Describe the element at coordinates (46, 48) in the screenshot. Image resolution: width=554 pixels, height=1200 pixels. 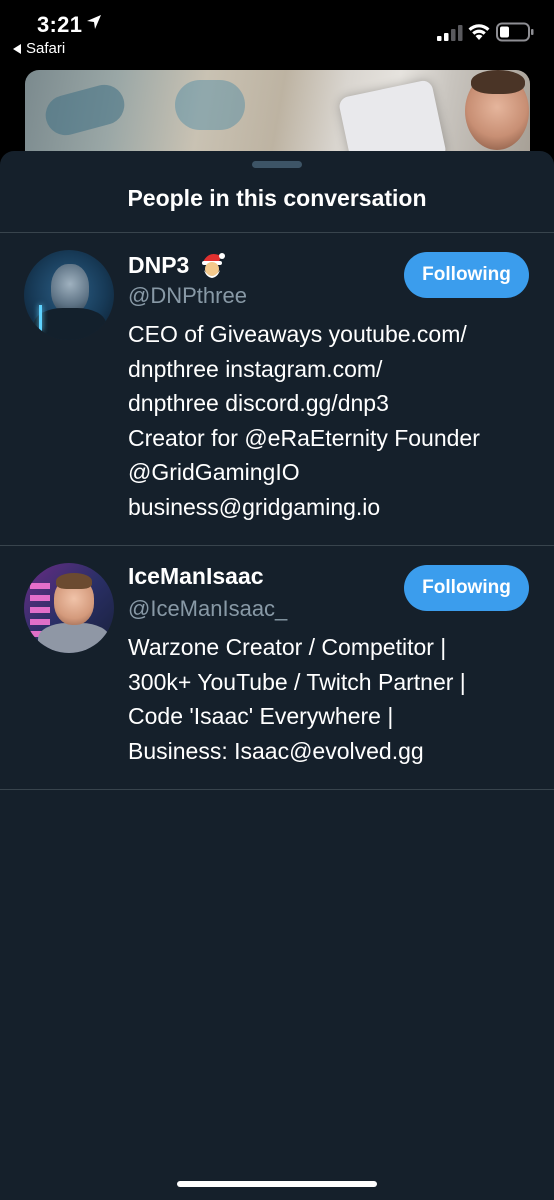
I see `back-app-label: Safari` at that location.